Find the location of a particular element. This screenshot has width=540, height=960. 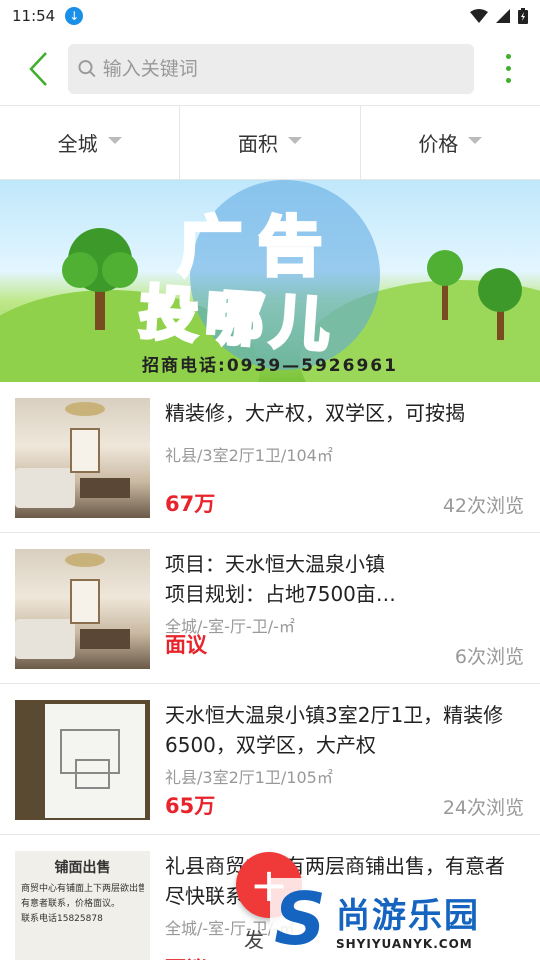

filter-bar: 全城 面积 价格 is located at coordinates (270, 143).